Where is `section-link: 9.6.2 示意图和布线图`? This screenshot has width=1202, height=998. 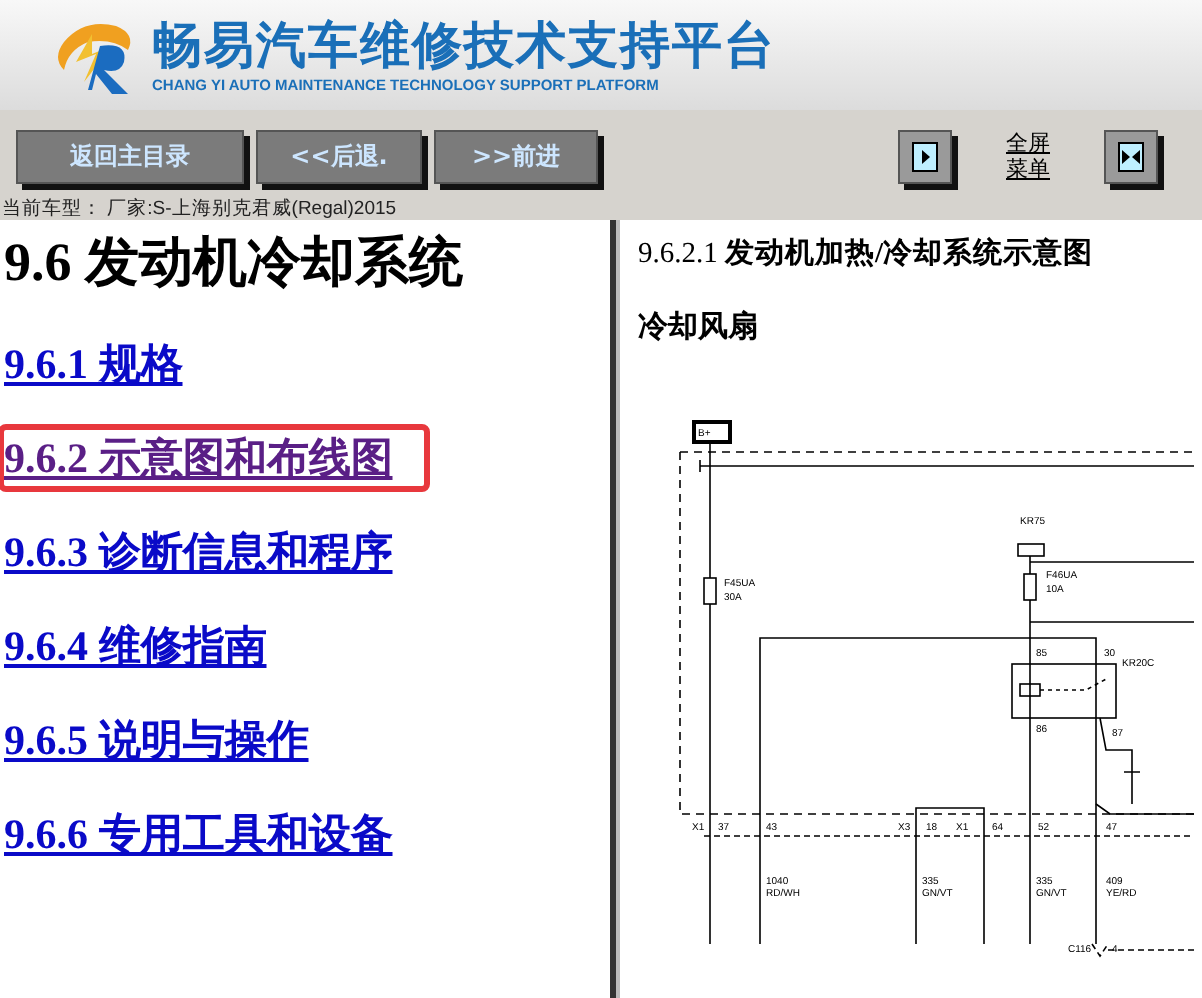
section-link: 9.6.2 示意图和布线图 is located at coordinates (215, 458).